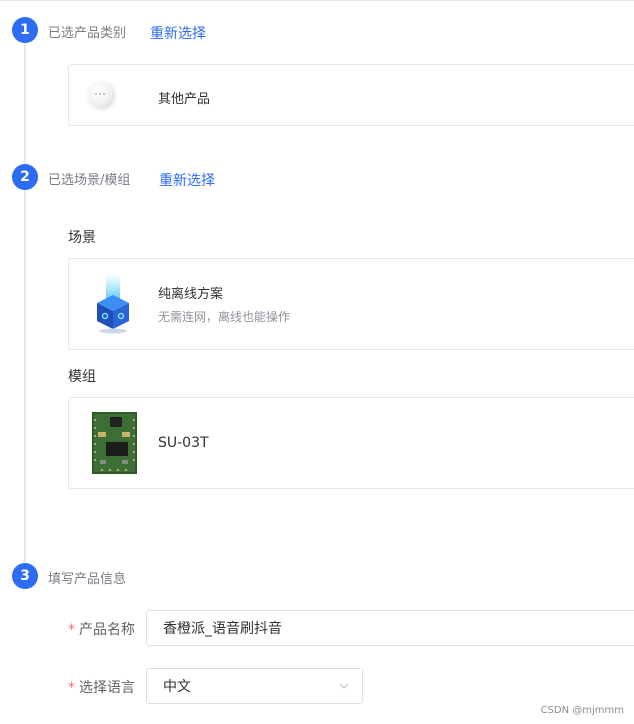  Describe the element at coordinates (184, 99) in the screenshot. I see `category-card-title: 其他产品` at that location.